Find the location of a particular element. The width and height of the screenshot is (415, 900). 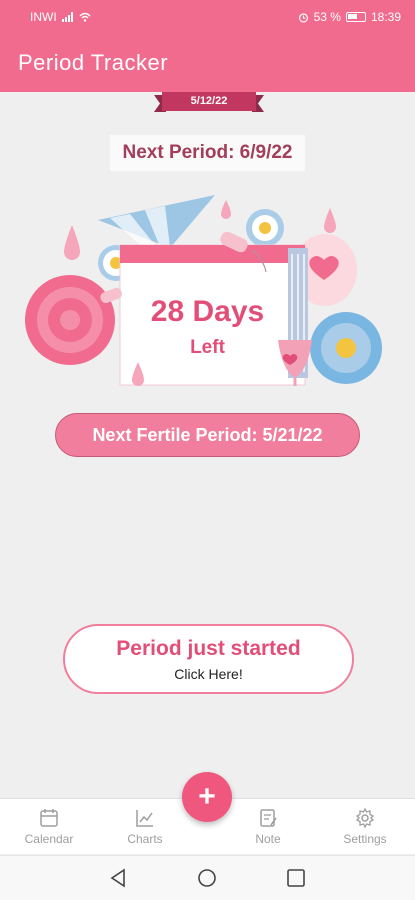

home-icon is located at coordinates (207, 878).